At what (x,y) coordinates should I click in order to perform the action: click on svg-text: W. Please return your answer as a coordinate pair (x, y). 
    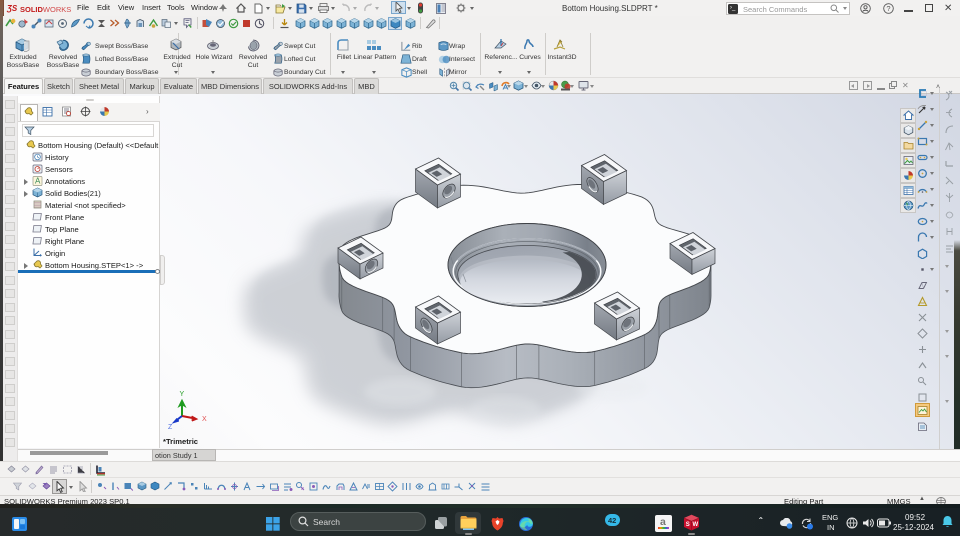
    Looking at the image, I should click on (696, 525).